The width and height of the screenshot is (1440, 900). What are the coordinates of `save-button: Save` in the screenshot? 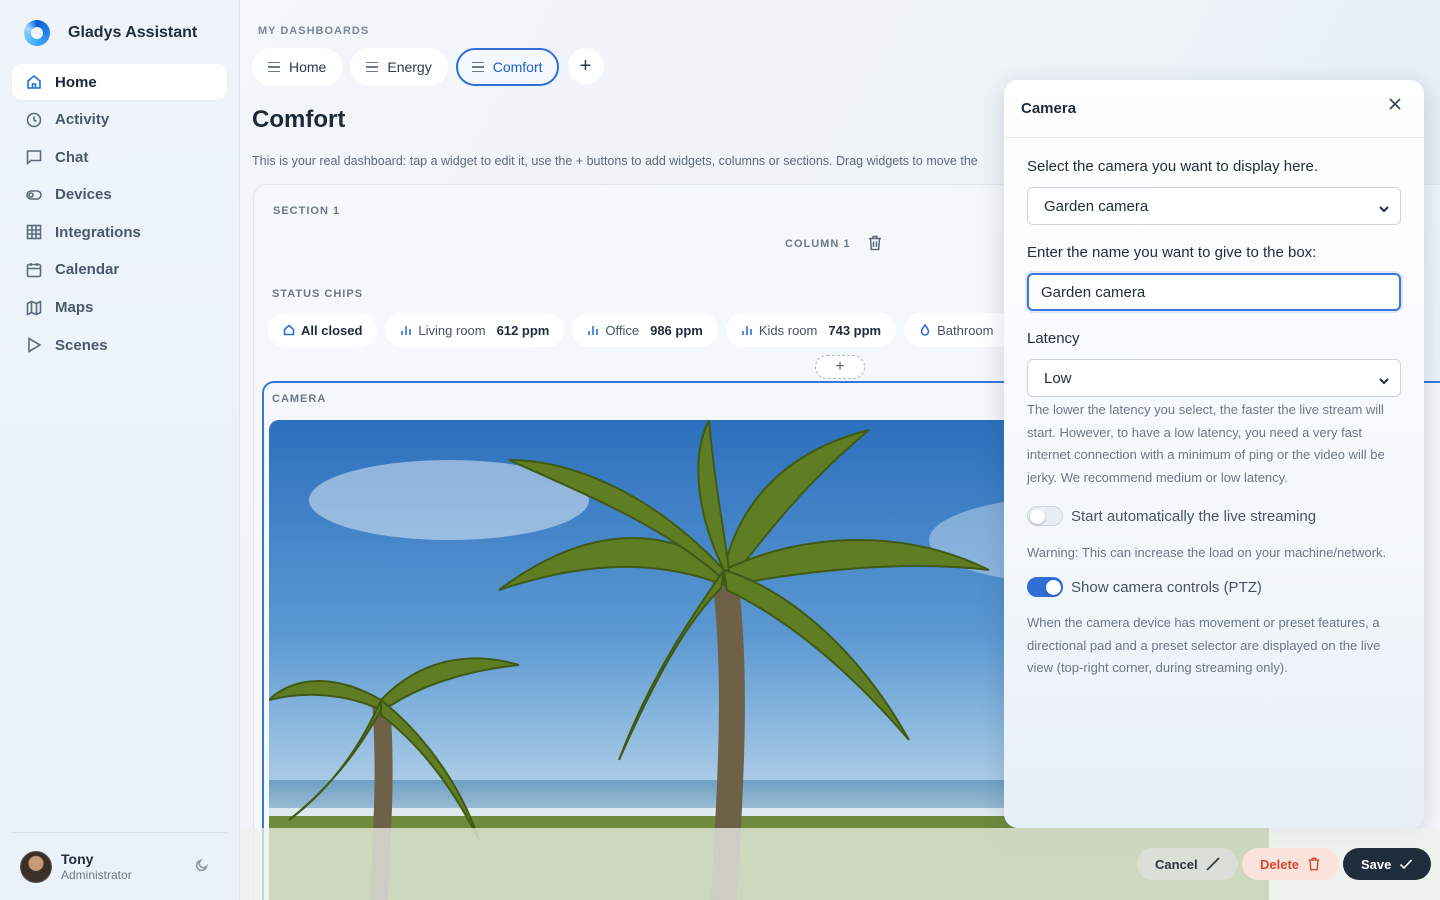 It's located at (1387, 864).